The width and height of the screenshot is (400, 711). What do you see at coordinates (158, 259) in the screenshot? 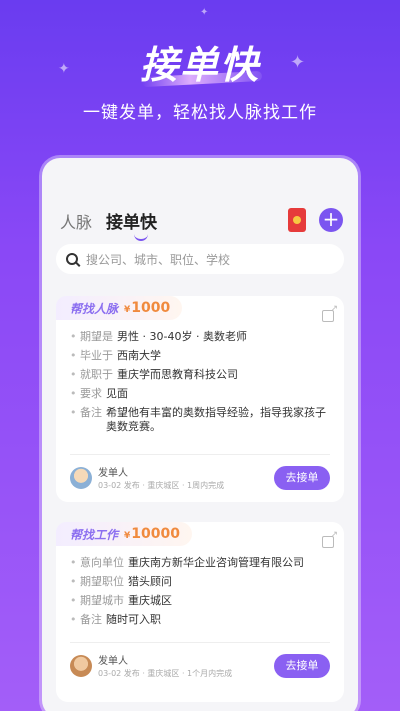
I see `search-input: 搜公司、城市、职位、学校` at bounding box center [158, 259].